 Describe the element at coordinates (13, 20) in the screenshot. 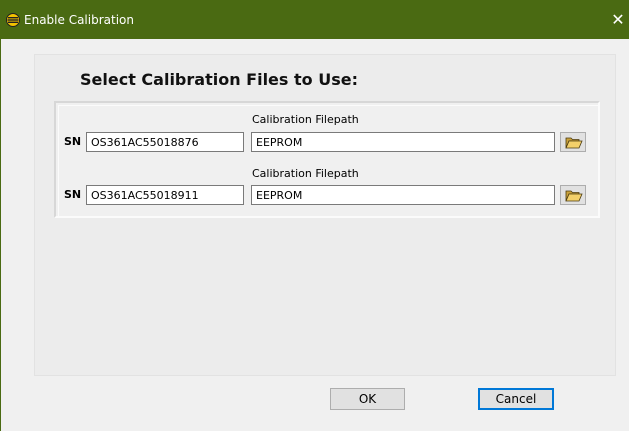

I see `app-logo-icon` at that location.